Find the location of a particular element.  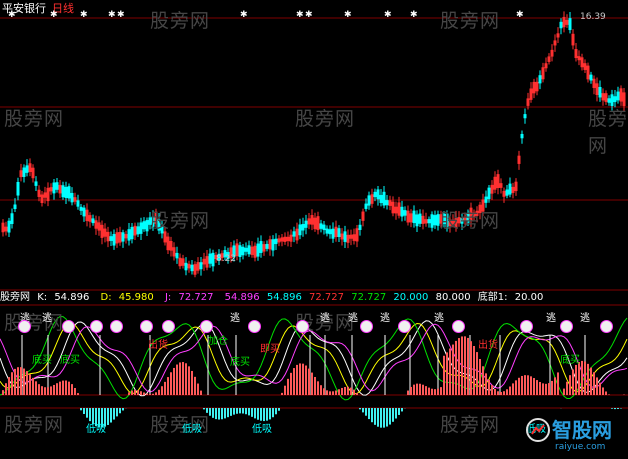

value-4: 72.727 is located at coordinates (369, 297).